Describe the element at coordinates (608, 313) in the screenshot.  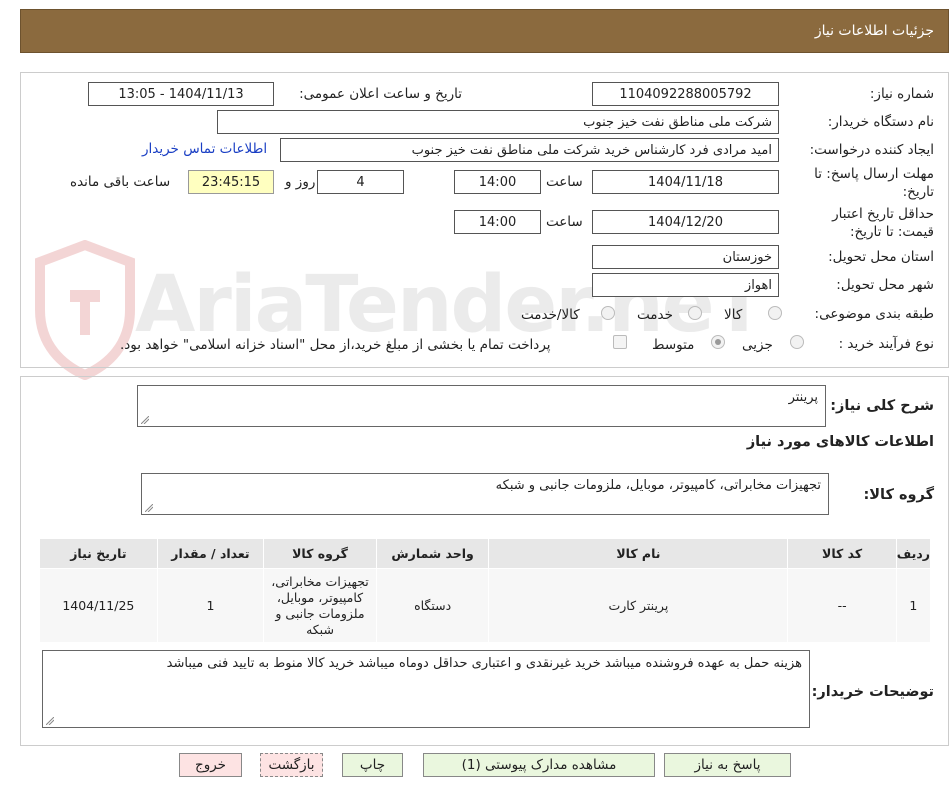
I see `category-goods-service-radio` at that location.